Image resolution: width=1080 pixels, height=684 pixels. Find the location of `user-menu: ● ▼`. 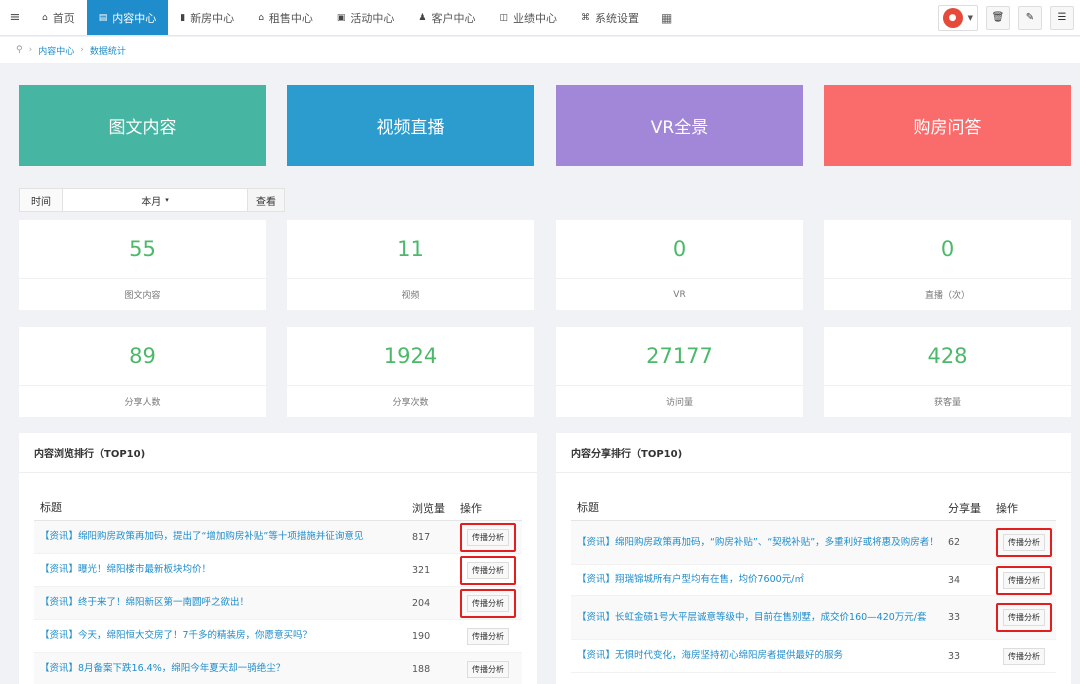

user-menu: ● ▼ is located at coordinates (957, 17).